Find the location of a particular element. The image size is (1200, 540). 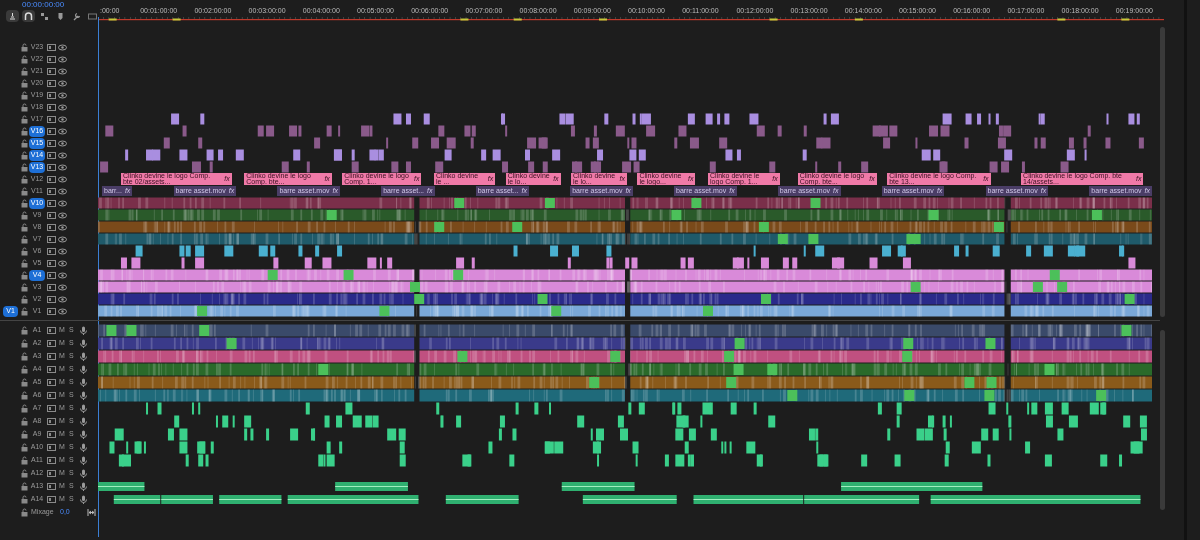

timecode: 00:00:00:00 is located at coordinates (43, 4).